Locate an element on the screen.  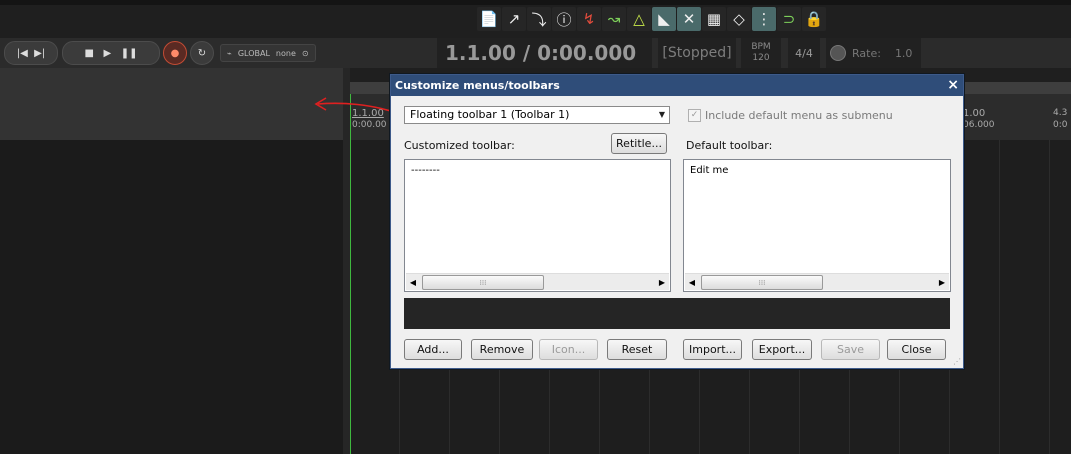
rate-label: Rate: is located at coordinates (866, 53).